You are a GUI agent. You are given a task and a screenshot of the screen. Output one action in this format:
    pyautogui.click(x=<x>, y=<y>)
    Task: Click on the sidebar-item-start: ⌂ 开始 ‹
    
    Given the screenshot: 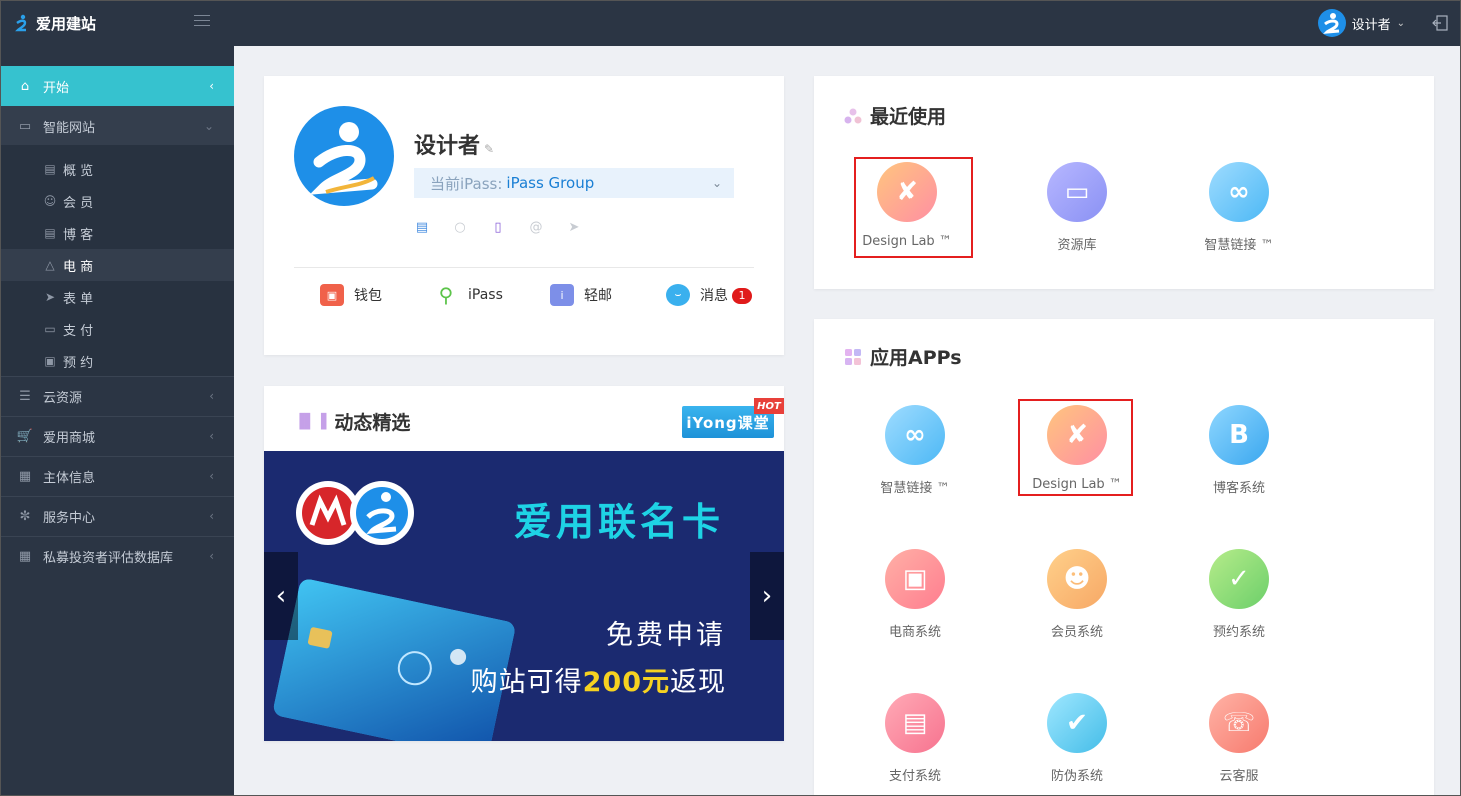 What is the action you would take?
    pyautogui.click(x=117, y=86)
    